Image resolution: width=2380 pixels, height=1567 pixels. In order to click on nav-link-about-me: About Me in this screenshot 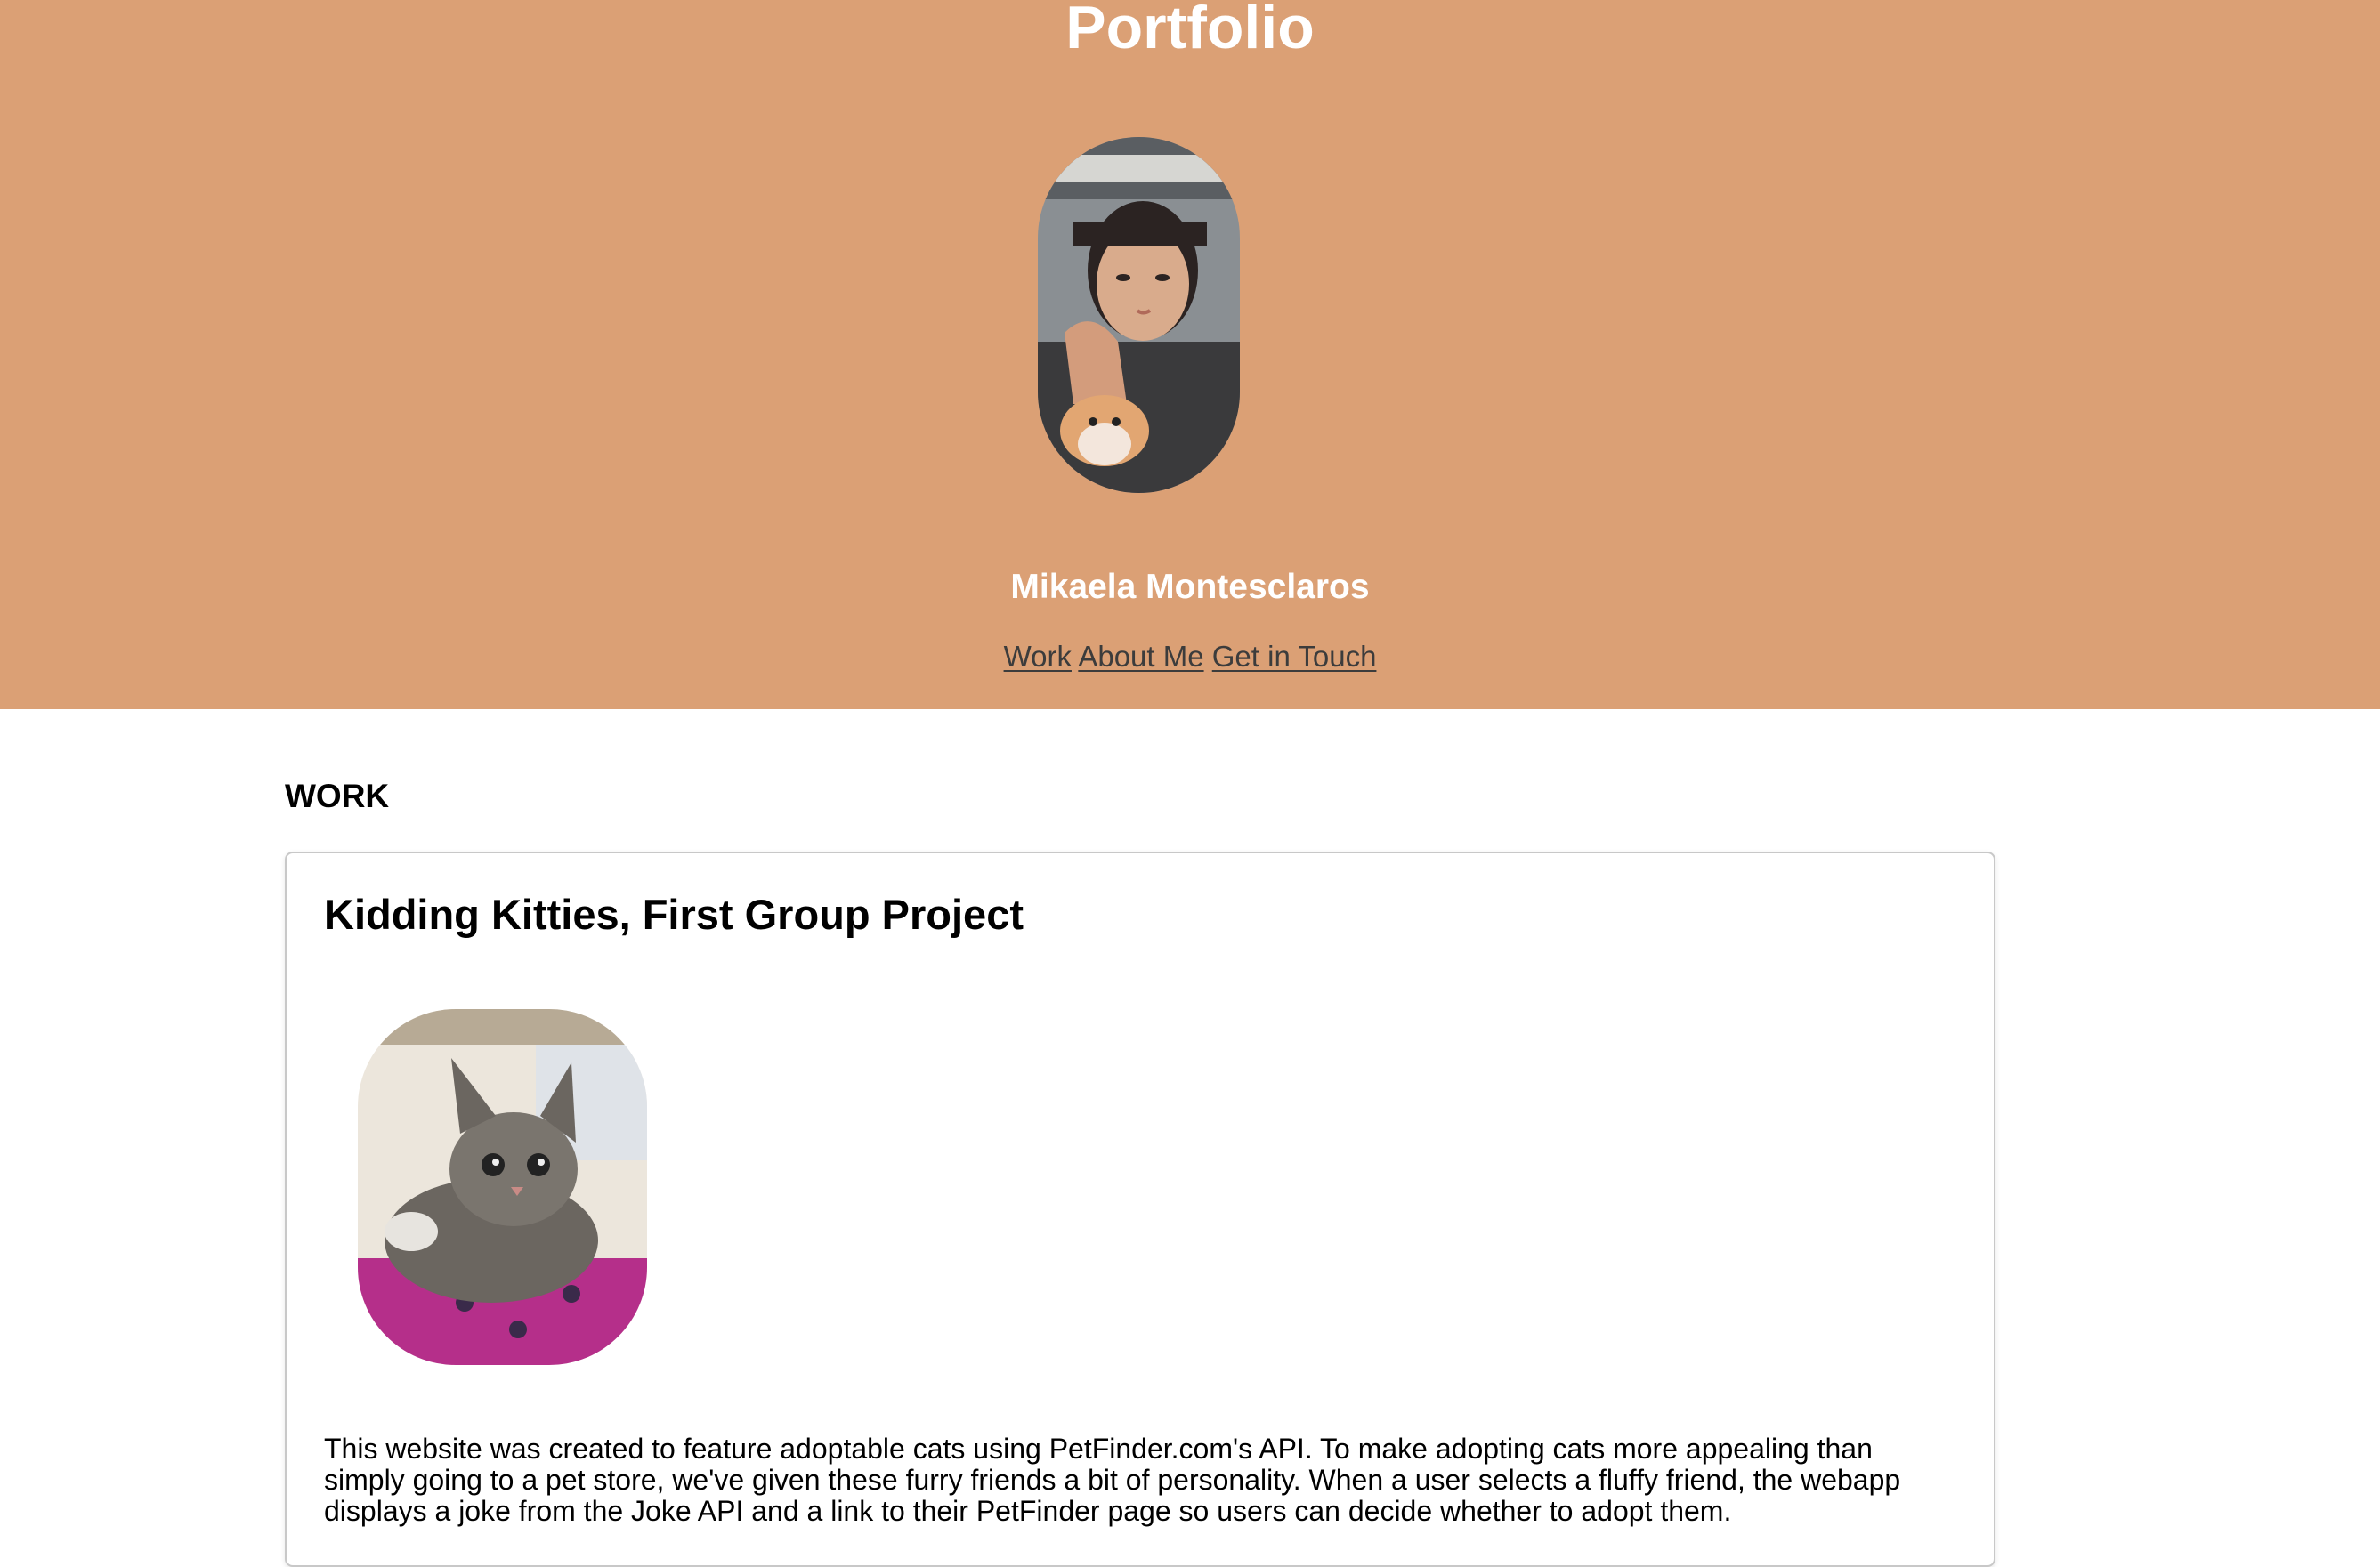, I will do `click(1141, 656)`.